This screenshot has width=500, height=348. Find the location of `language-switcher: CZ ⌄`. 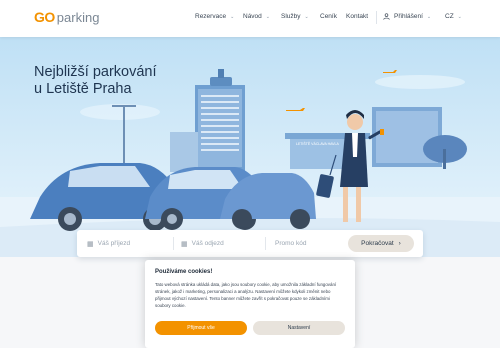

language-switcher: CZ ⌄ is located at coordinates (453, 16).